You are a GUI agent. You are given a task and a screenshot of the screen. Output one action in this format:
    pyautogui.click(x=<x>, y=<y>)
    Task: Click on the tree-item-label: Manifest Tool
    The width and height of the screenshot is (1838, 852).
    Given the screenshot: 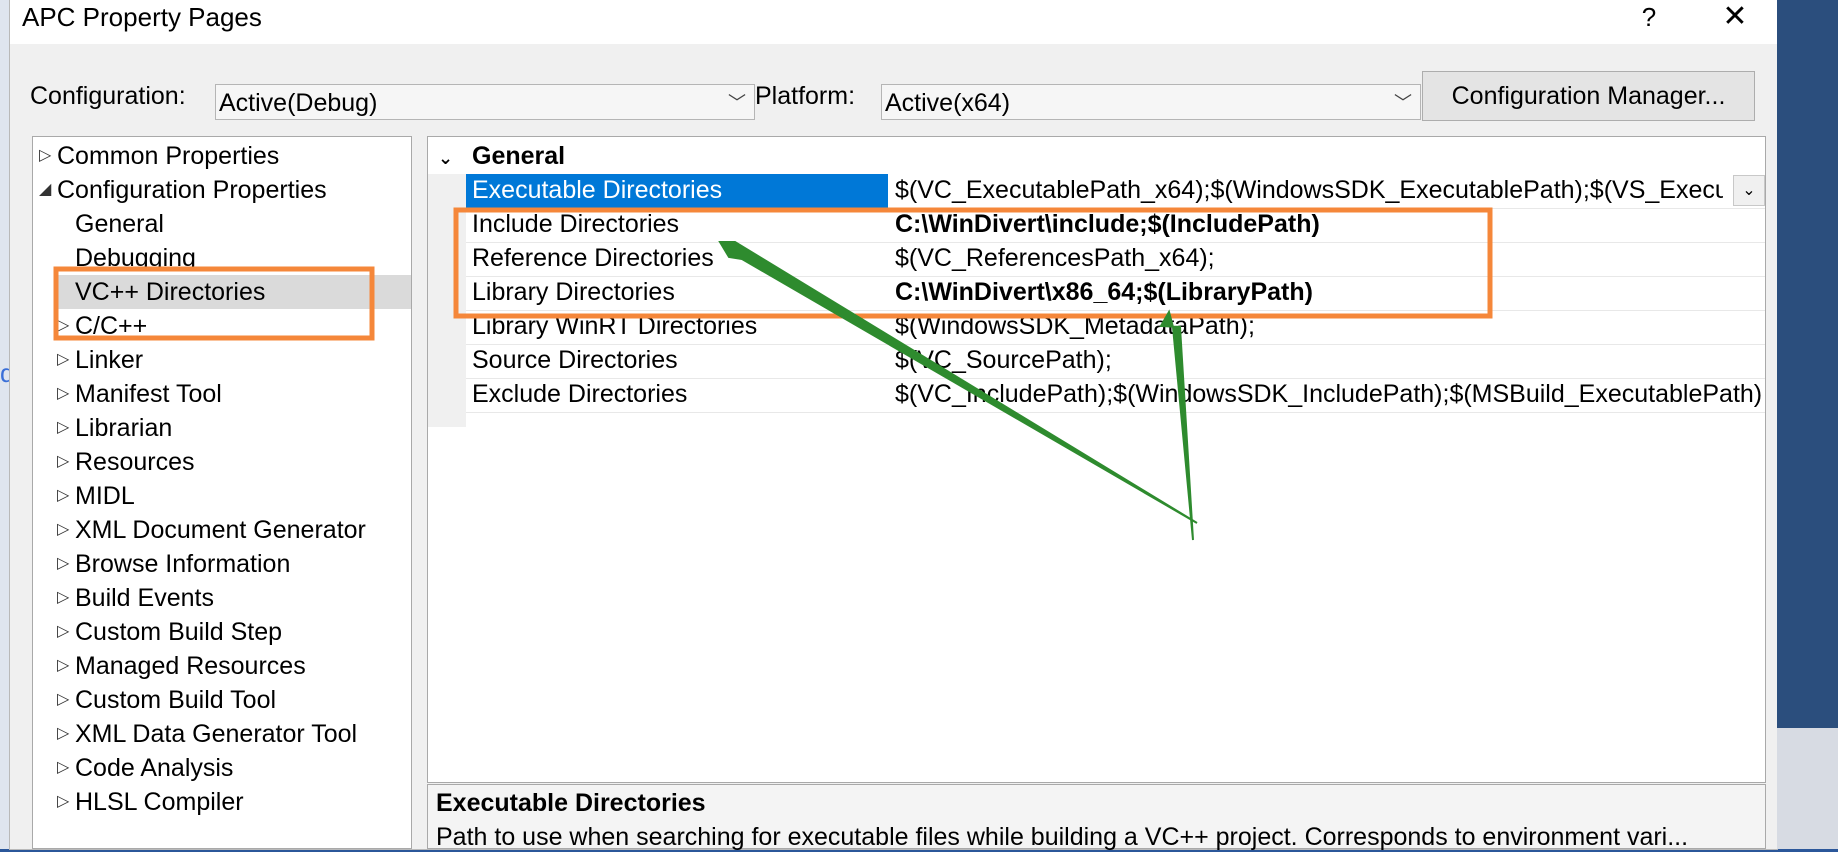 What is the action you would take?
    pyautogui.click(x=148, y=394)
    